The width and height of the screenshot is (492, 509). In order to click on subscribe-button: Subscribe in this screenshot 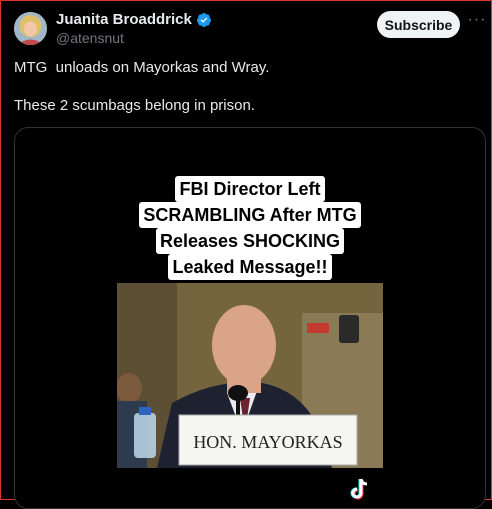, I will do `click(418, 24)`.